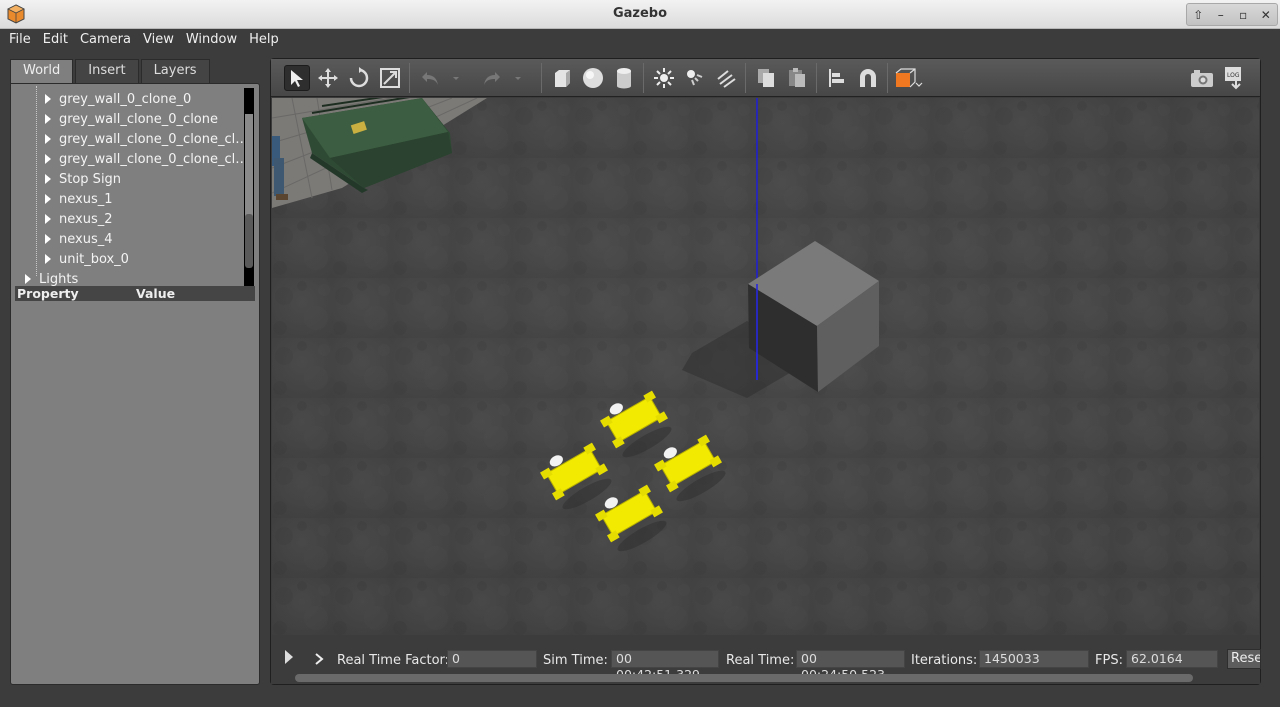 The height and width of the screenshot is (707, 1280). I want to click on rotate-icon, so click(359, 78).